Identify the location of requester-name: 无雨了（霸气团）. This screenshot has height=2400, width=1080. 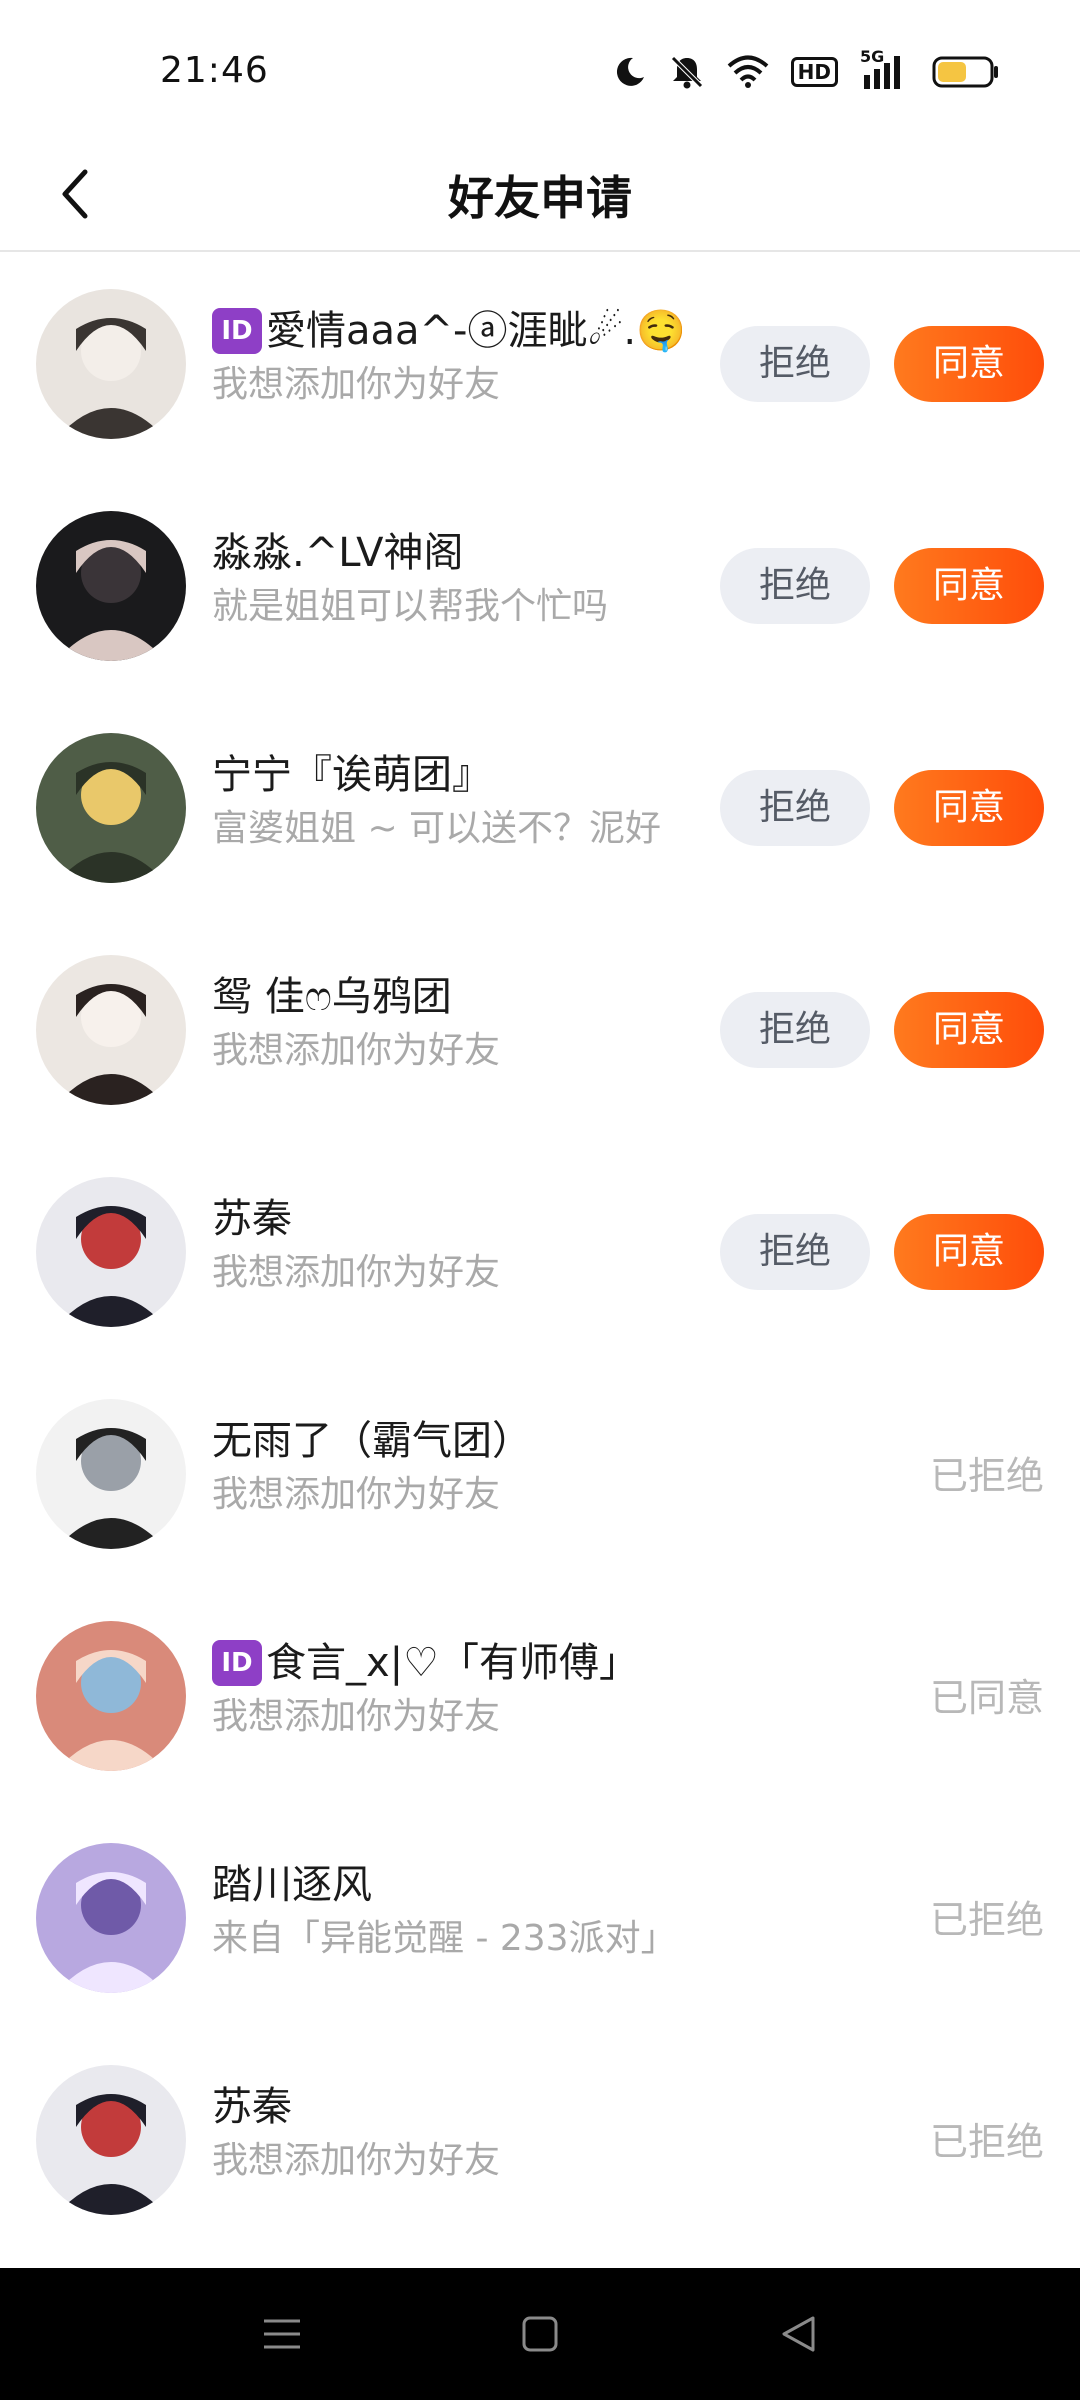
(462, 1441).